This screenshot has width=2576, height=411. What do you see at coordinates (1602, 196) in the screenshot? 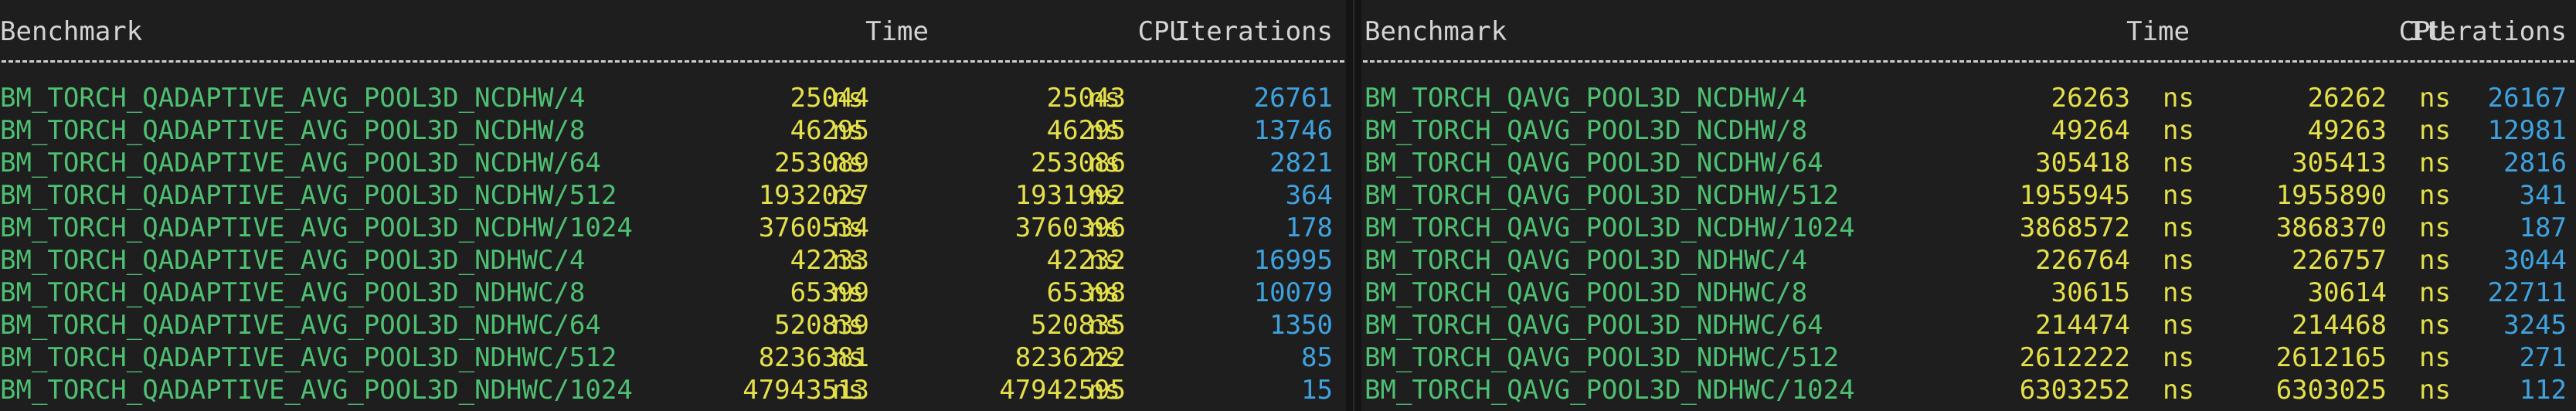
I see `benchmark-name: BM_TORCH_QAVG_POOL3D_NCDHW/512` at bounding box center [1602, 196].